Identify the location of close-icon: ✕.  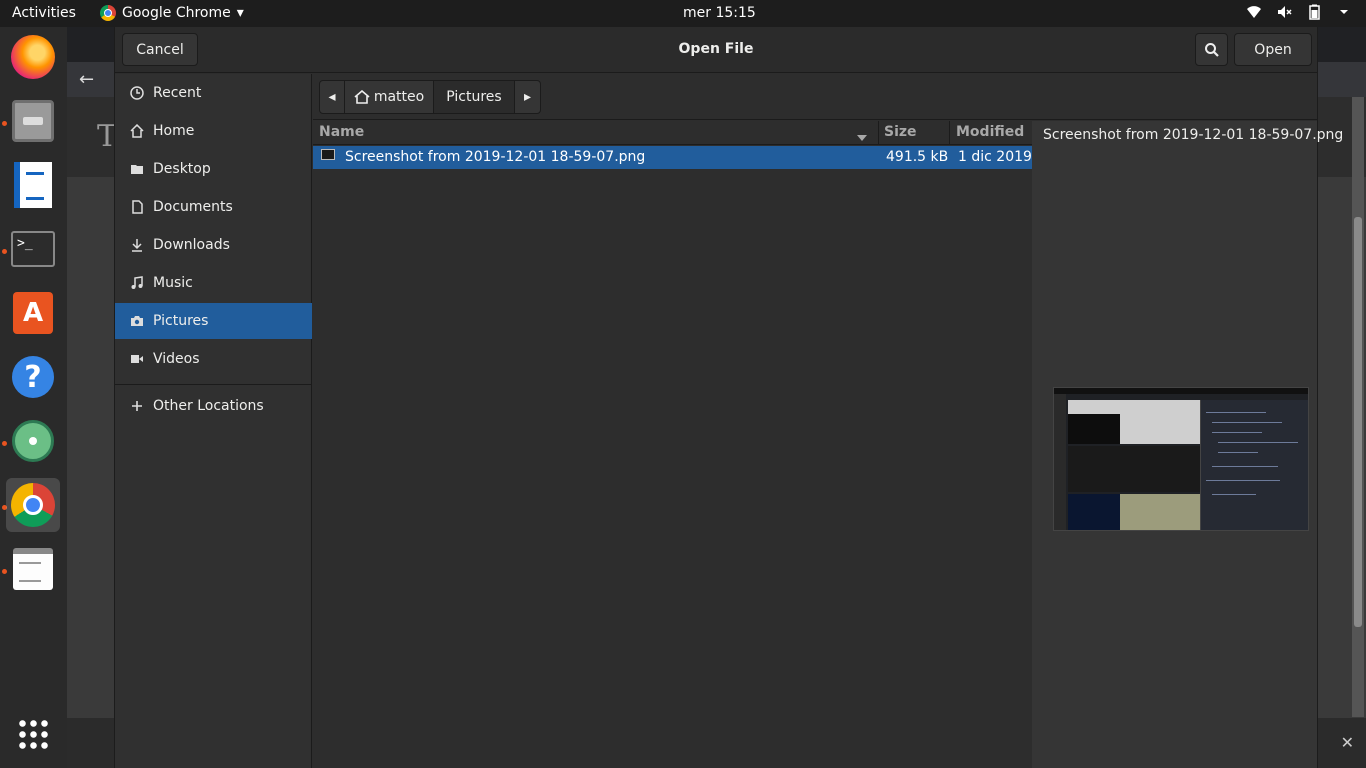
(1347, 742).